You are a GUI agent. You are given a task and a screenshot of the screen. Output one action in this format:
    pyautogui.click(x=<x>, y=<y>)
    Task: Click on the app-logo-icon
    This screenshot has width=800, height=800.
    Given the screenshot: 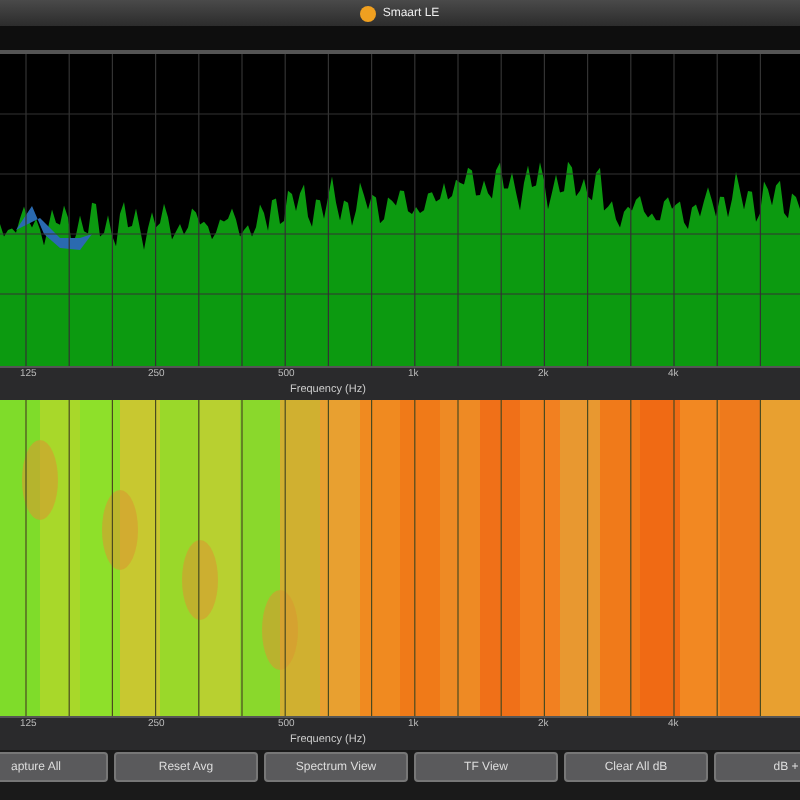 What is the action you would take?
    pyautogui.click(x=368, y=13)
    